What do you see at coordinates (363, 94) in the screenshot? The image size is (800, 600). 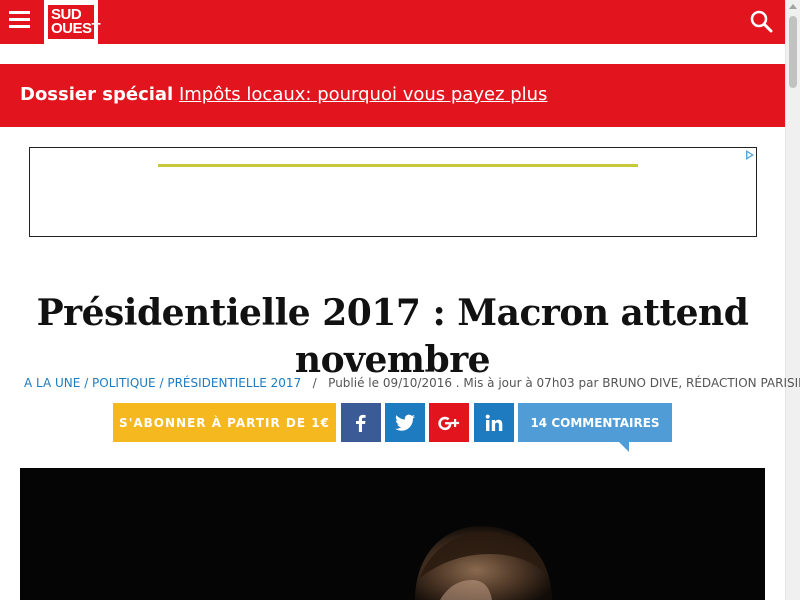 I see `special-file-link: Impôts locaux: pourquoi vous payez plus` at bounding box center [363, 94].